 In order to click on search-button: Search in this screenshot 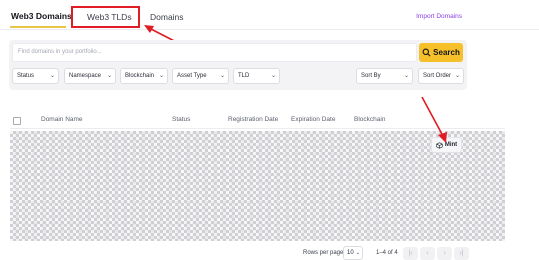, I will do `click(441, 52)`.